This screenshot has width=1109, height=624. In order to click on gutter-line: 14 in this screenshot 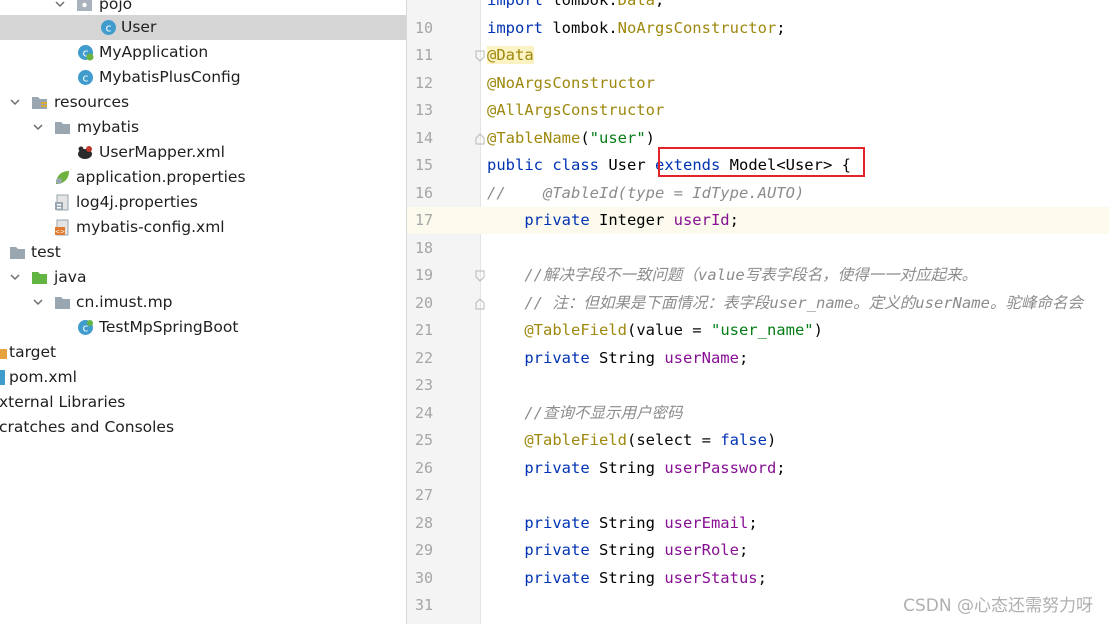, I will do `click(446, 138)`.